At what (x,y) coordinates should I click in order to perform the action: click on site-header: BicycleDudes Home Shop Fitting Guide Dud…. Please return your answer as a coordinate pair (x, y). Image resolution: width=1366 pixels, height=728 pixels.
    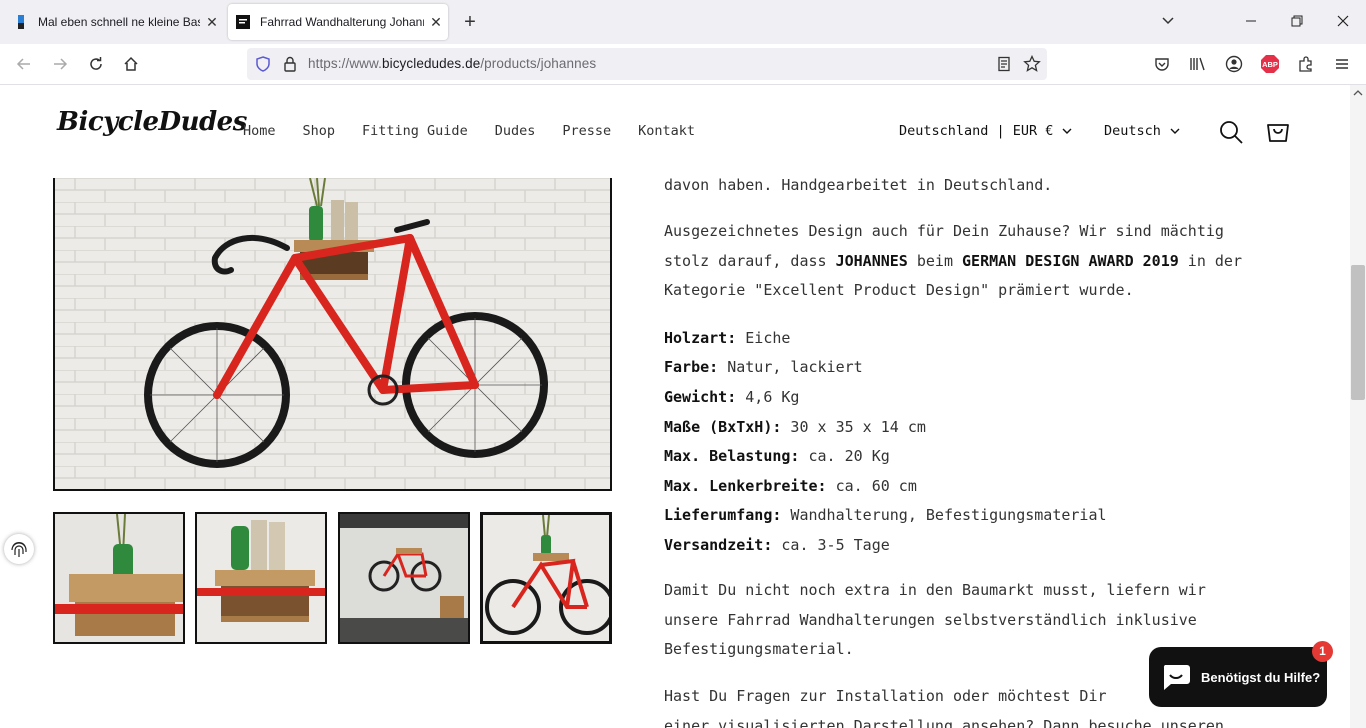
    Looking at the image, I should click on (675, 131).